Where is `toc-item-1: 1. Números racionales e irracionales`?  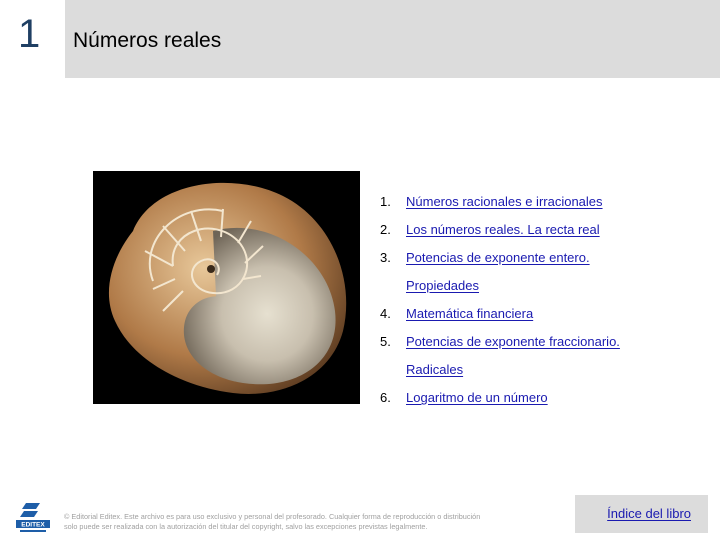
toc-item-1: 1. Números racionales e irracionales is located at coordinates (540, 202).